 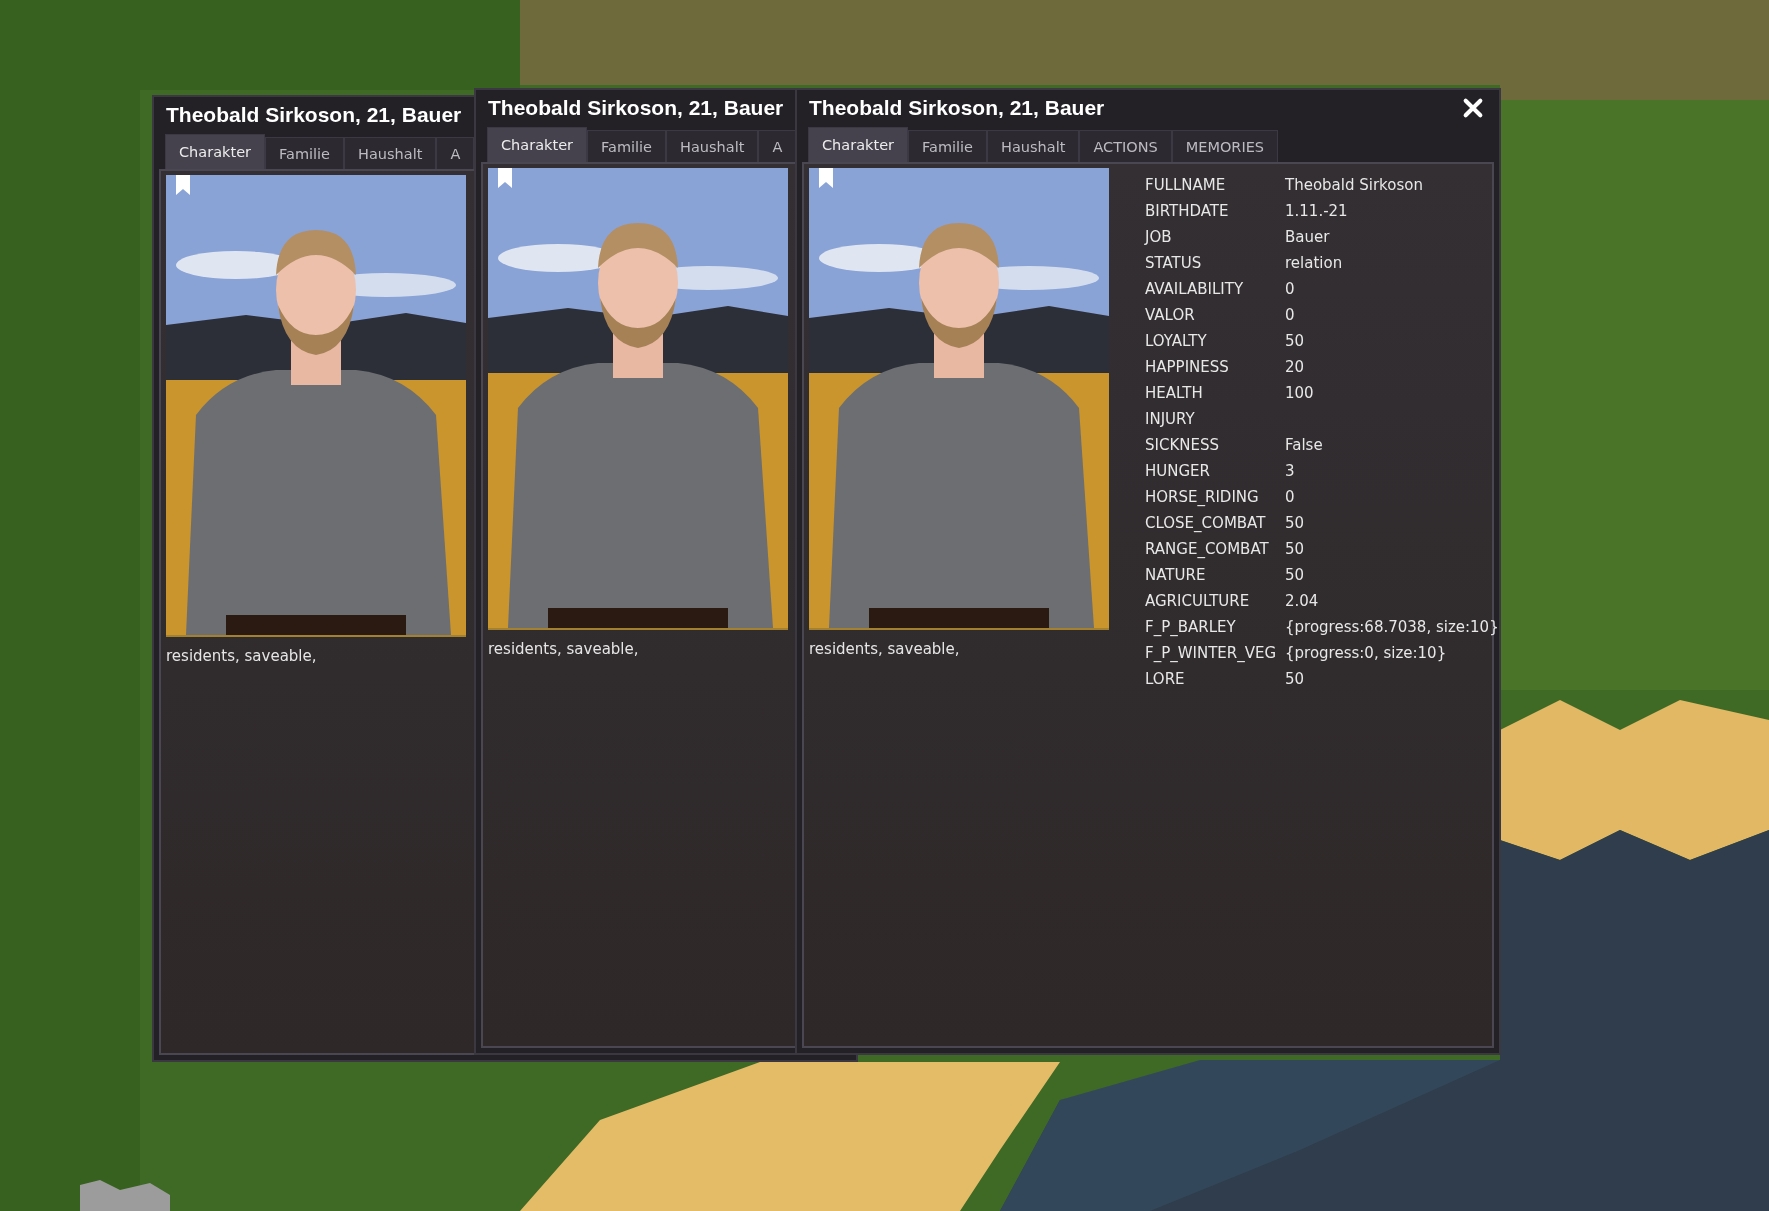 I want to click on stat-label: SICKNESS, so click(x=1182, y=445).